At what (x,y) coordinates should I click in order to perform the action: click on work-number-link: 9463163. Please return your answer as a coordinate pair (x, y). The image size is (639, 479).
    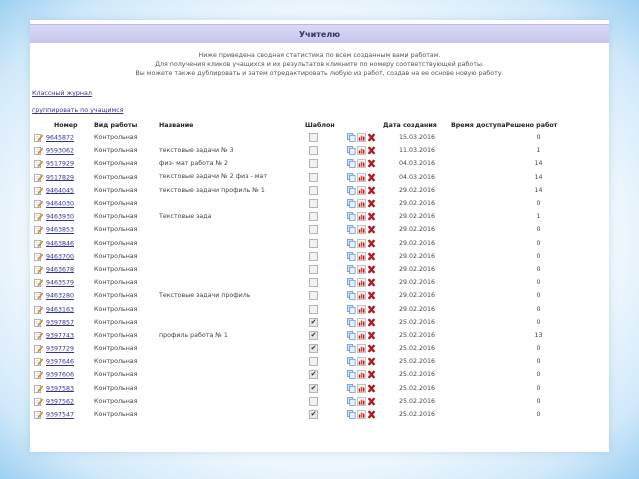
    Looking at the image, I should click on (60, 309).